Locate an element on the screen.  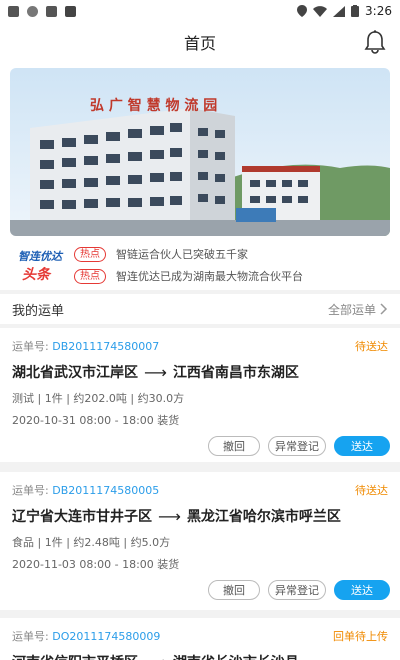
cargo-info: 食品 | 1件 | 约2.48吨 | 约5.0方 is located at coordinates (91, 542).